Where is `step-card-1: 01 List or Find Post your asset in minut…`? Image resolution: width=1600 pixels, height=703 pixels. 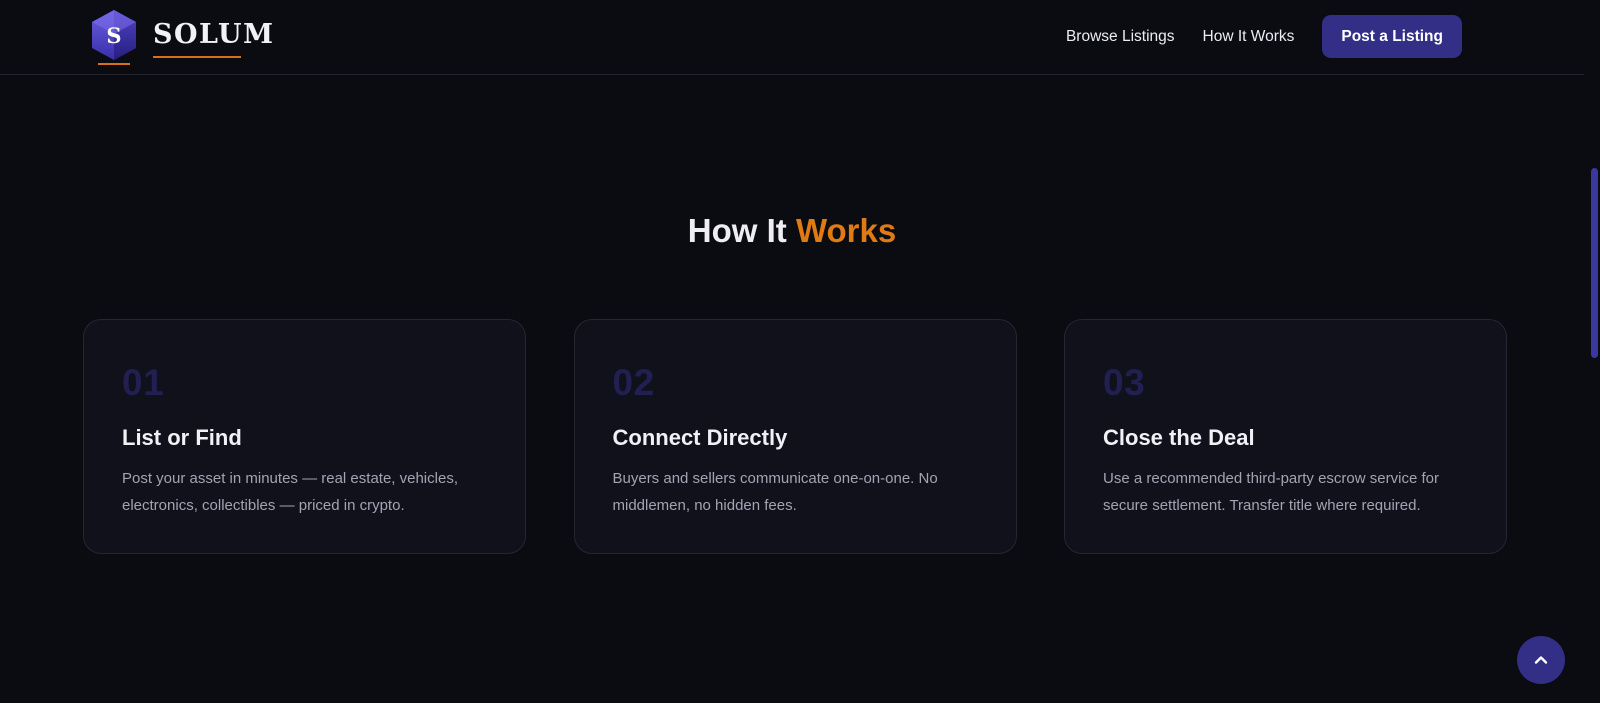 step-card-1: 01 List or Find Post your asset in minut… is located at coordinates (304, 436).